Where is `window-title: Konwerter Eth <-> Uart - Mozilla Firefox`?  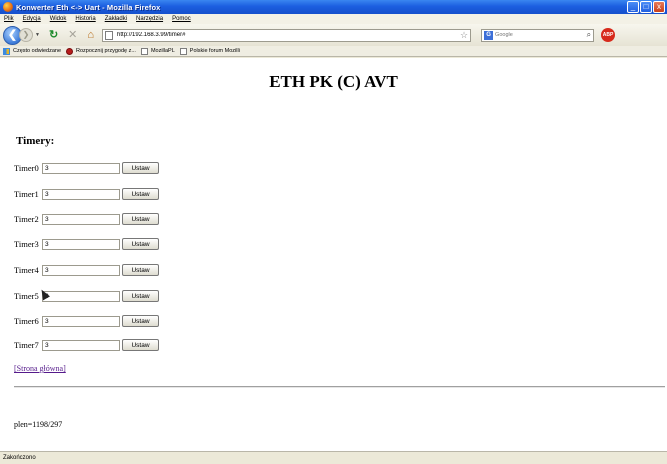 window-title: Konwerter Eth <-> Uart - Mozilla Firefox is located at coordinates (88, 7).